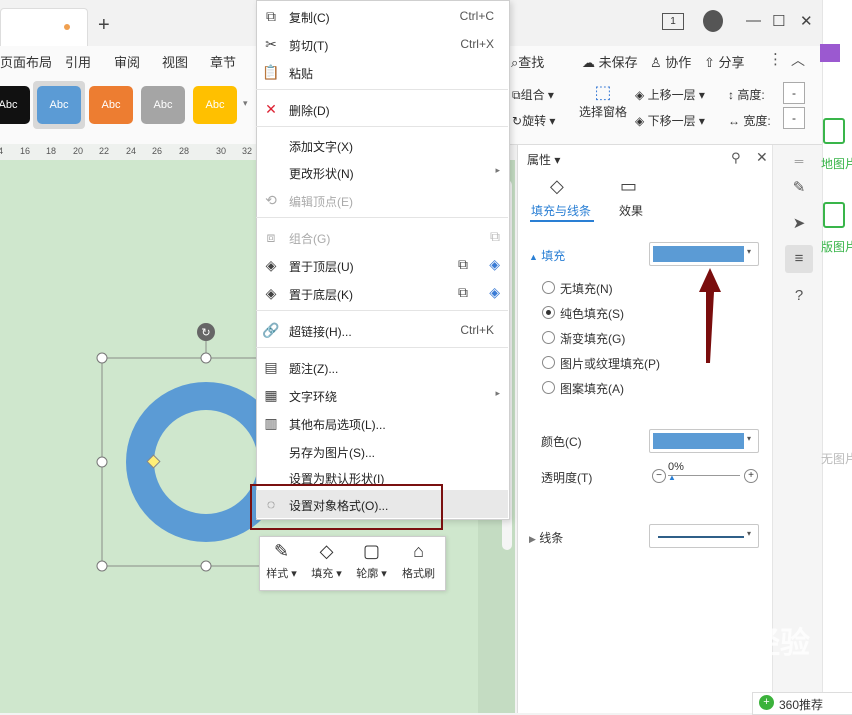  Describe the element at coordinates (281, 562) in the screenshot. I see `mini-style-button: ✎ 样式 ▾` at that location.